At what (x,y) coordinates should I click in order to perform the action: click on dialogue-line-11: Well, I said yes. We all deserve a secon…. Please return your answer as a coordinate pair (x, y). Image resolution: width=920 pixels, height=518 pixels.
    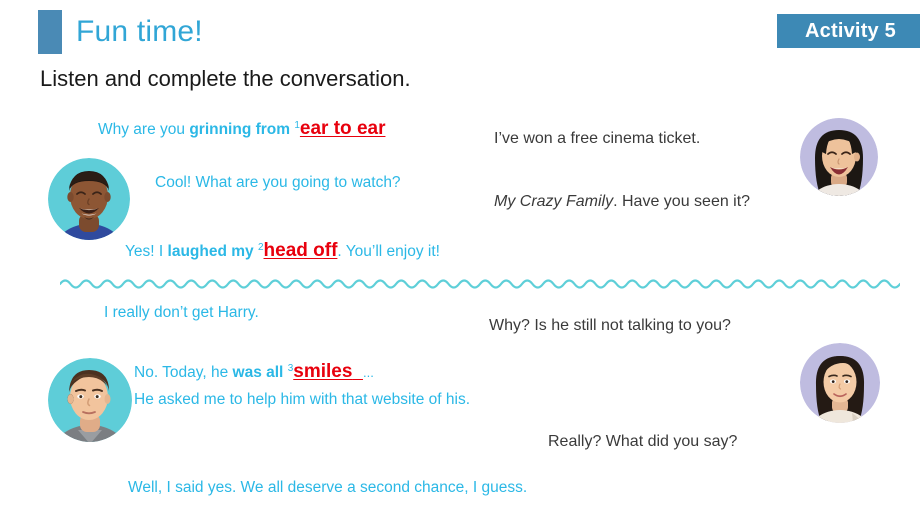
    Looking at the image, I should click on (328, 487).